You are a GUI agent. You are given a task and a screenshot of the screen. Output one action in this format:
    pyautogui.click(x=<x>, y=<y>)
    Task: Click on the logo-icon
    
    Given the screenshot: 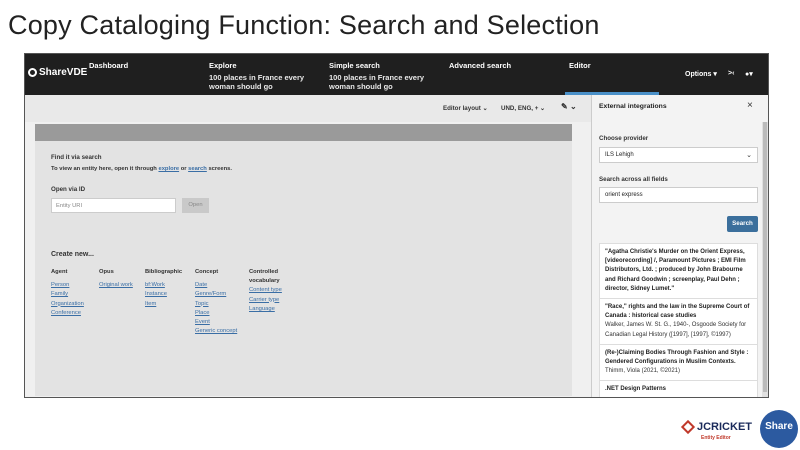 What is the action you would take?
    pyautogui.click(x=32, y=72)
    